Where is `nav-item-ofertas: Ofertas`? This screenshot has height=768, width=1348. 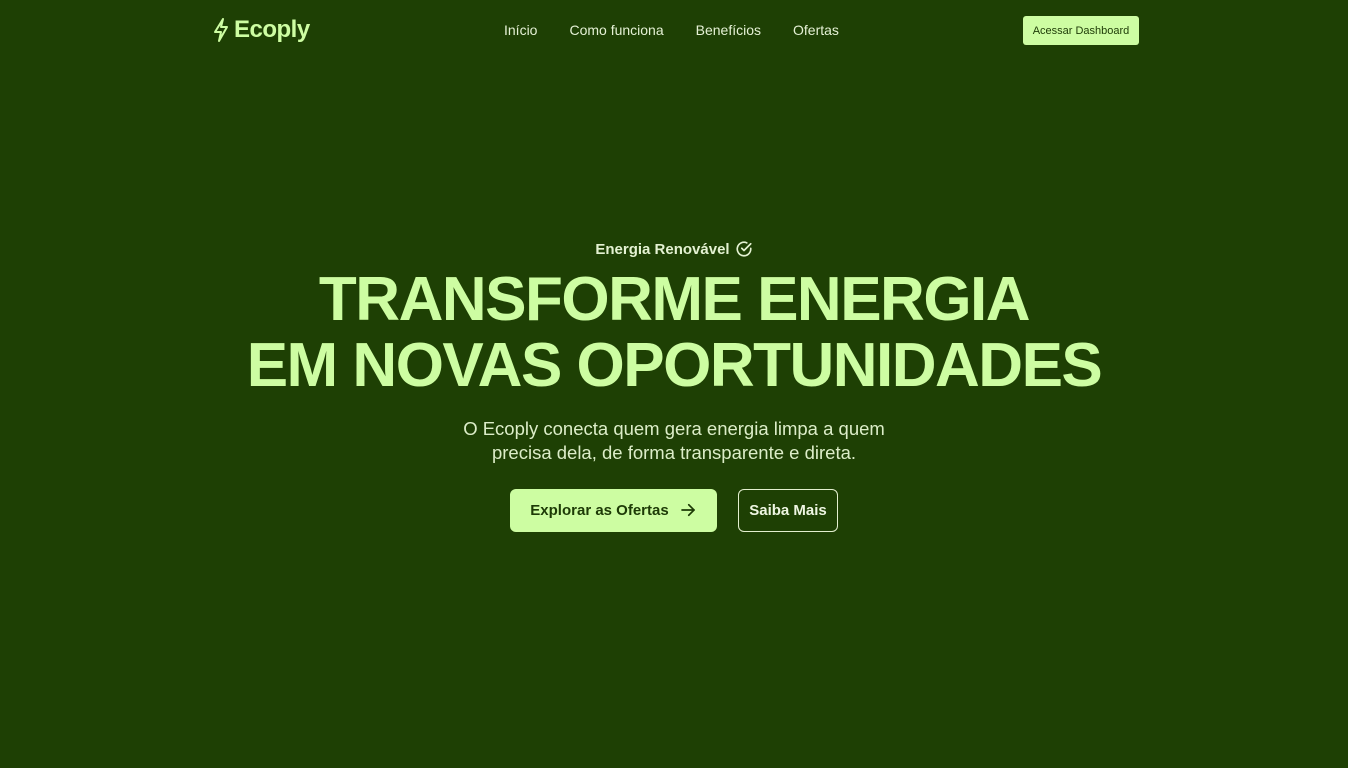
nav-item-ofertas: Ofertas is located at coordinates (816, 30).